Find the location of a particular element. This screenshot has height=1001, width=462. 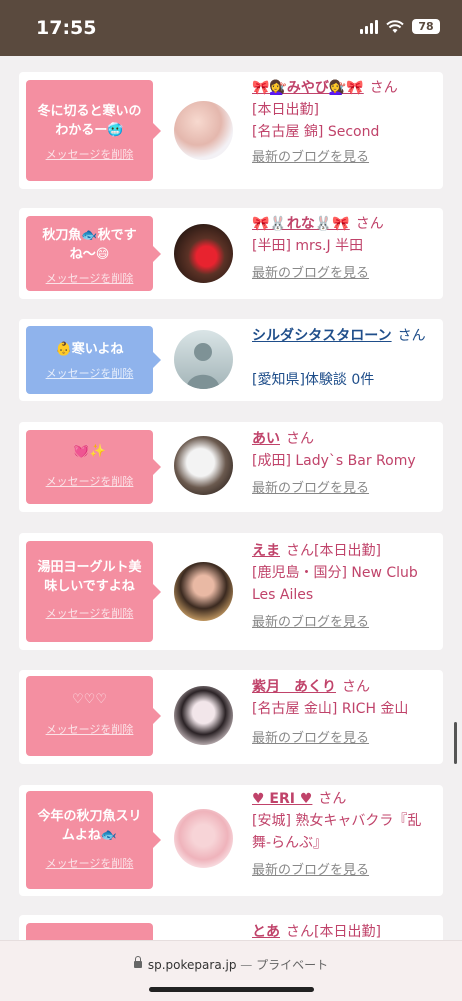

scrollbar-thumb is located at coordinates (455, 743).